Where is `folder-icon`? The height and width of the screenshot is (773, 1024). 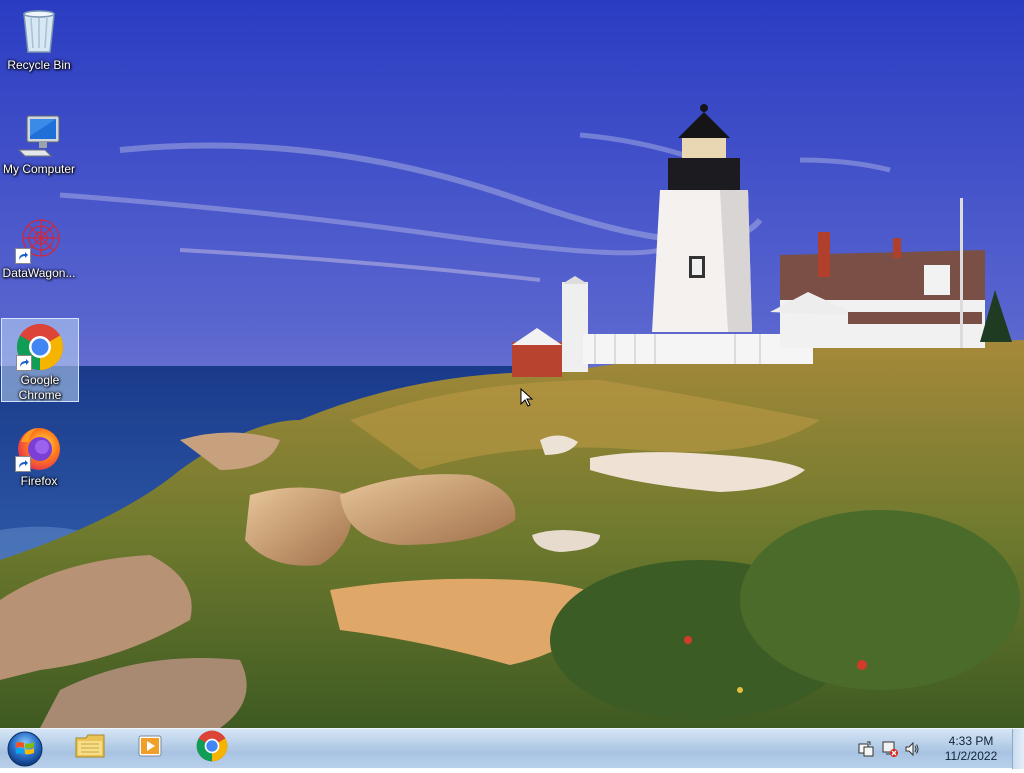
folder-icon is located at coordinates (90, 748).